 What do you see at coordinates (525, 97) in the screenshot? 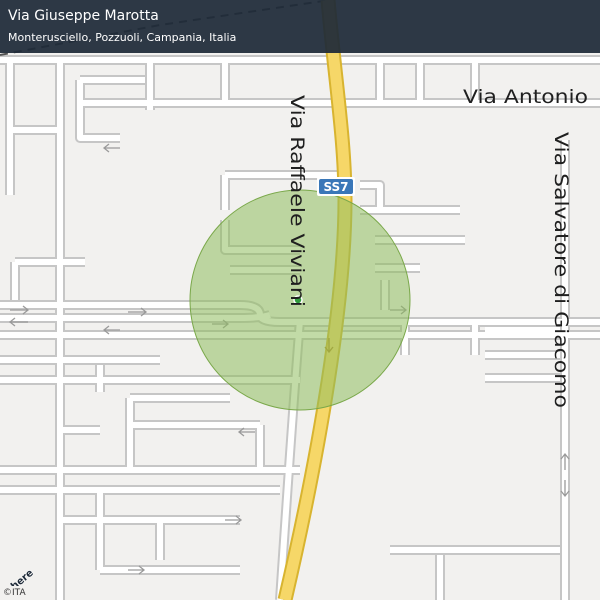
I see `street-label-antonio: Via Antonio` at bounding box center [525, 97].